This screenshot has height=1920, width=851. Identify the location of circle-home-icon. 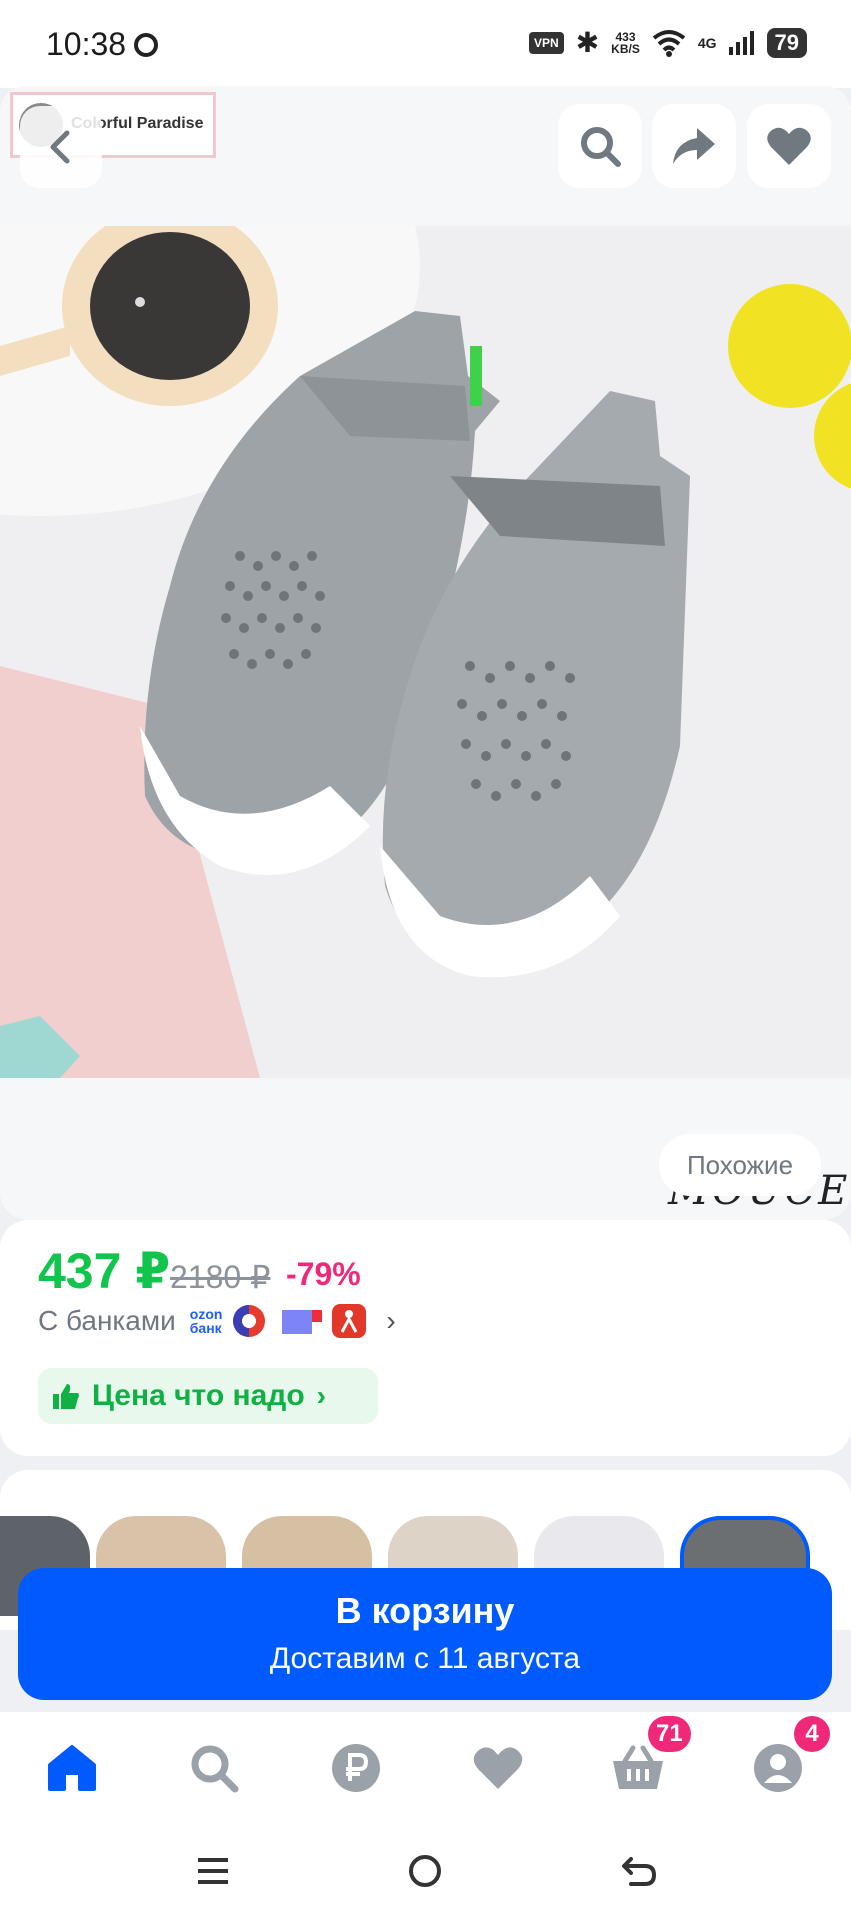
(425, 1871).